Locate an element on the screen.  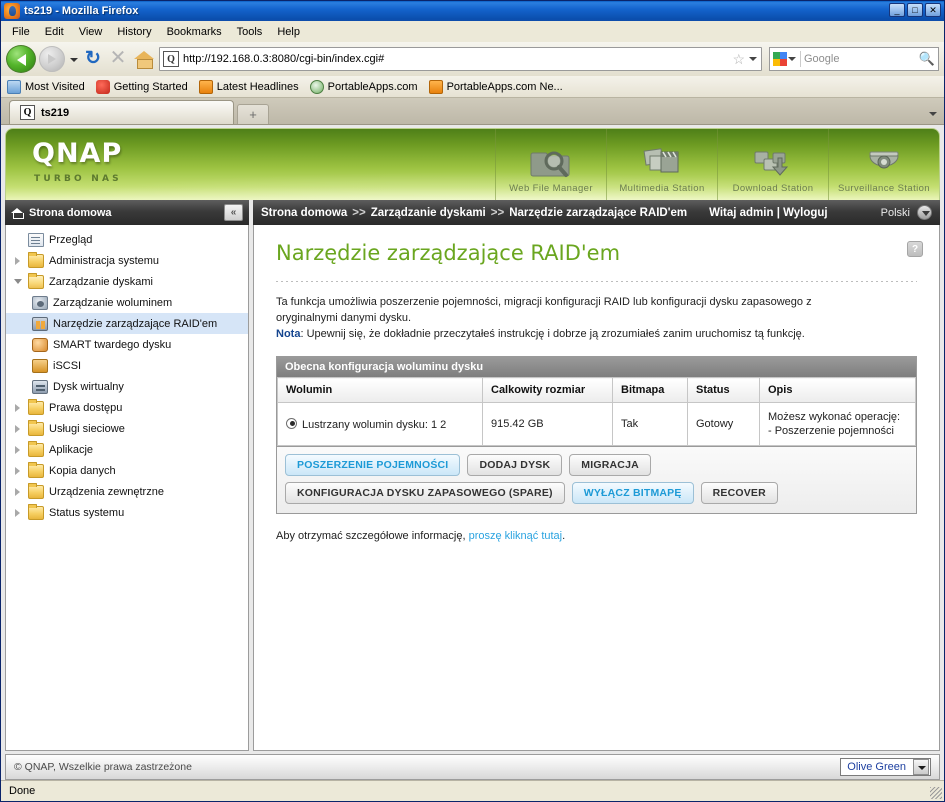
search-engine-dropdown-icon is located at coordinates (792, 59).